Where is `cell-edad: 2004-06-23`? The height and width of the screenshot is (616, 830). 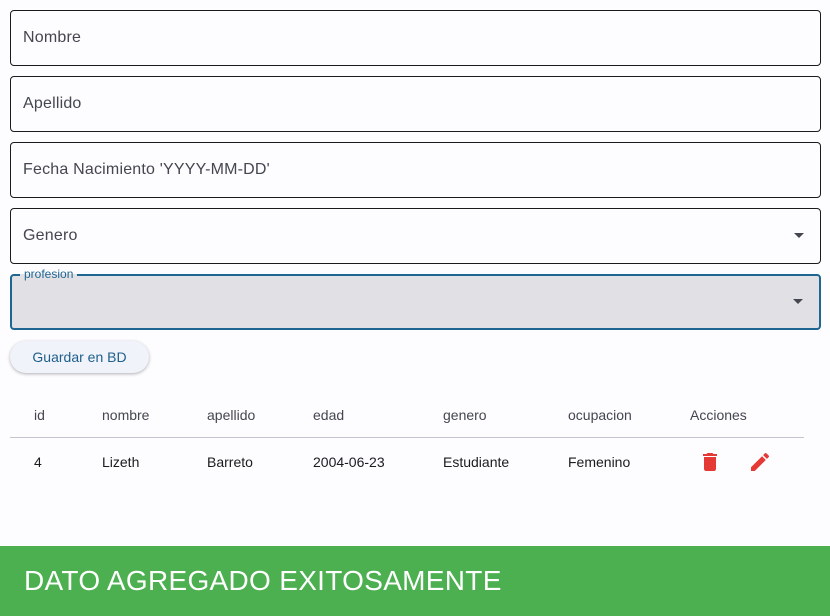 cell-edad: 2004-06-23 is located at coordinates (349, 462).